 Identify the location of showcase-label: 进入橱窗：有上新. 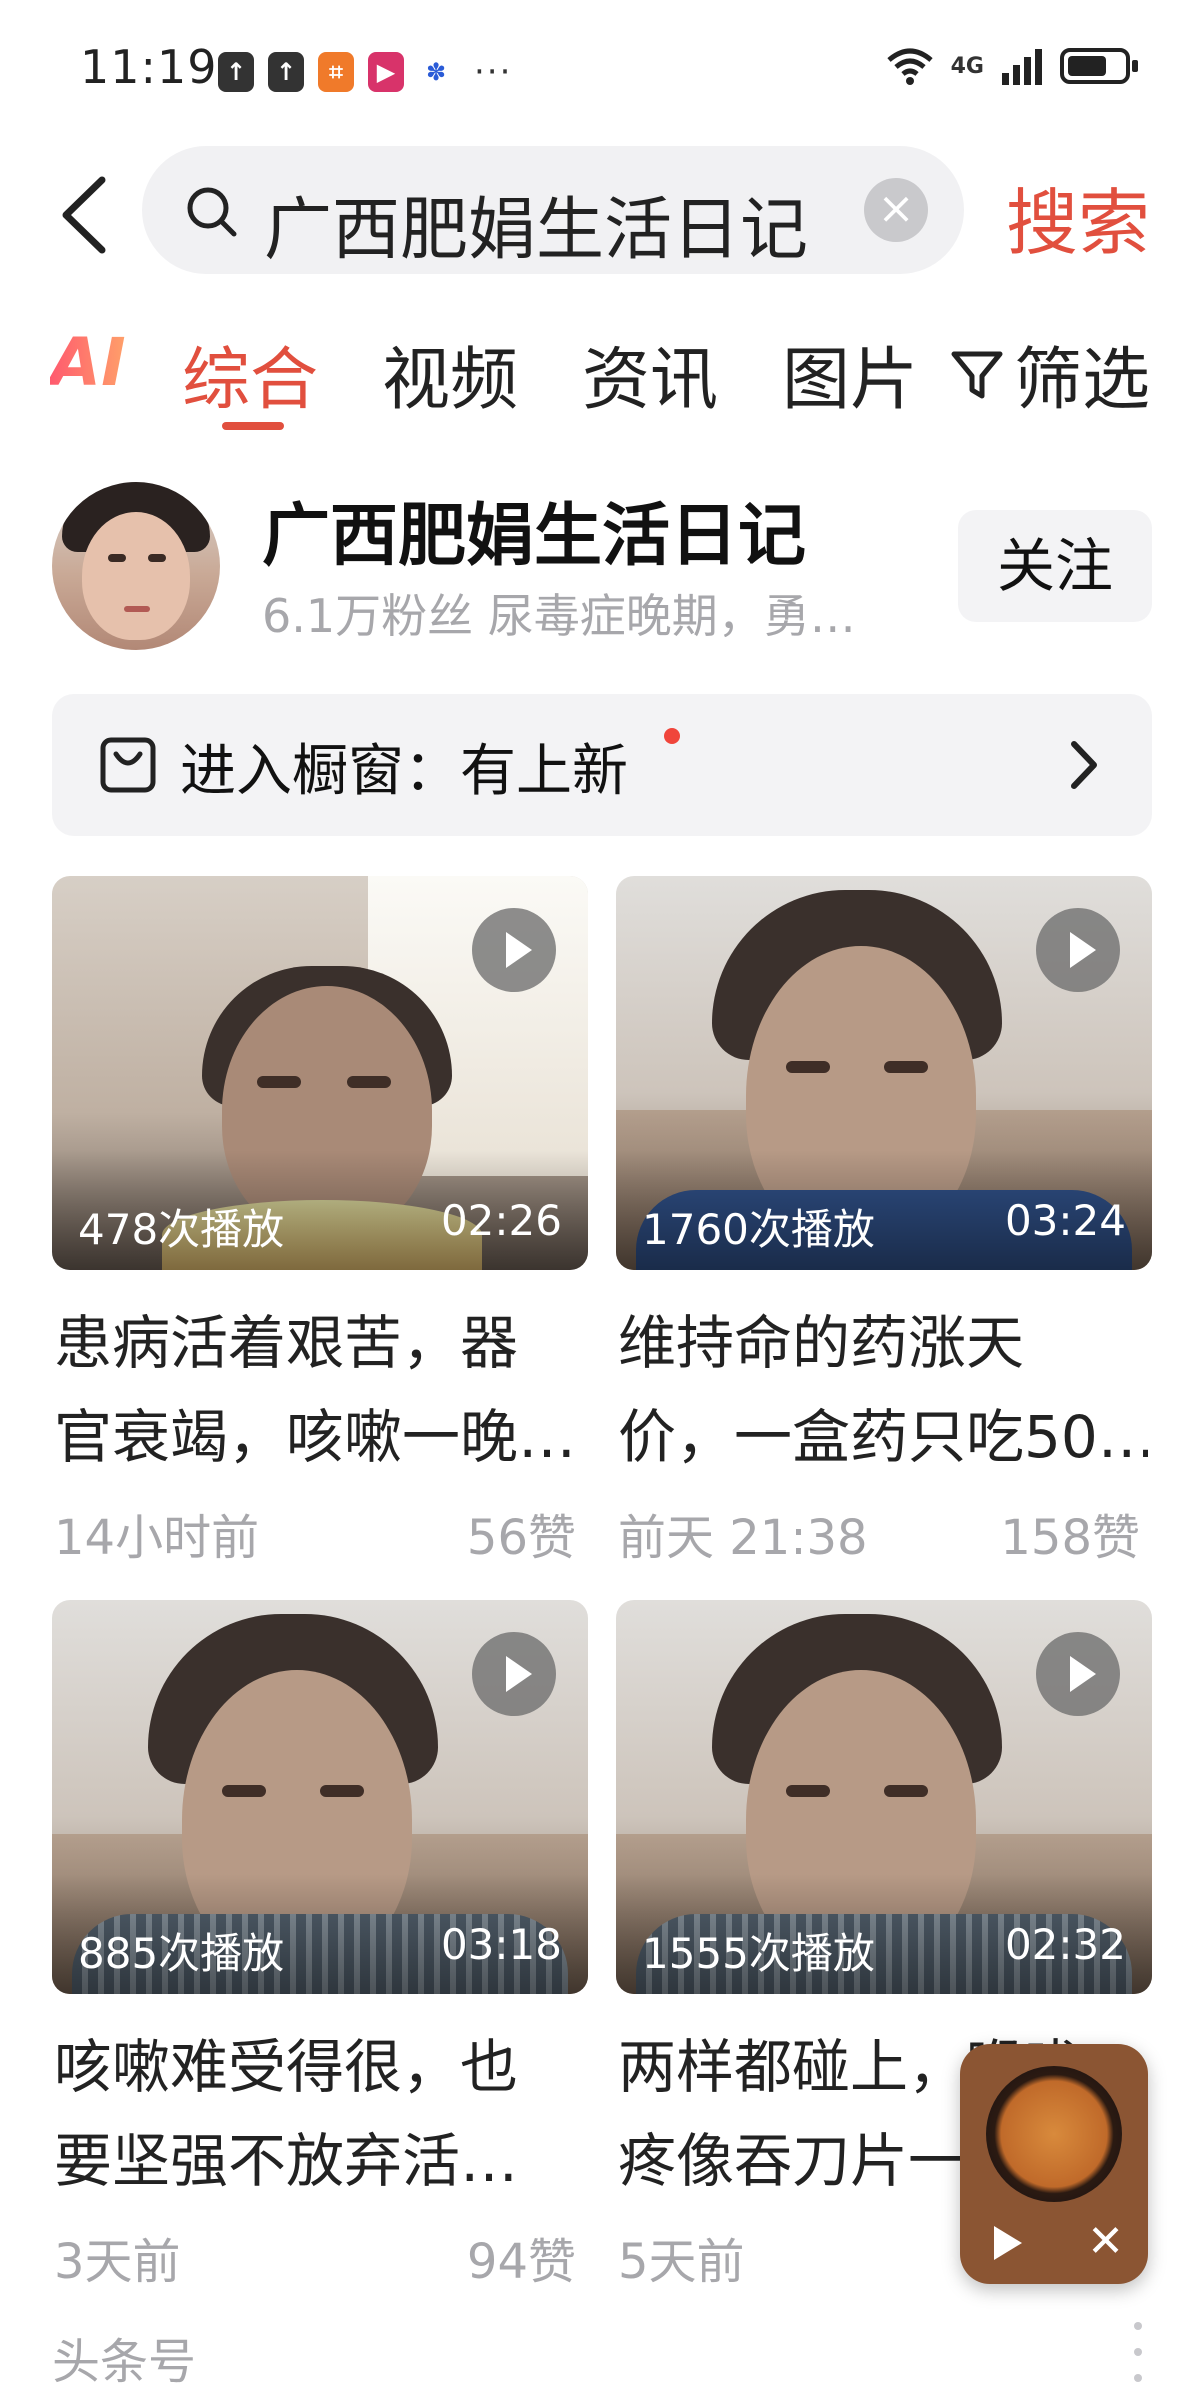
(404, 771).